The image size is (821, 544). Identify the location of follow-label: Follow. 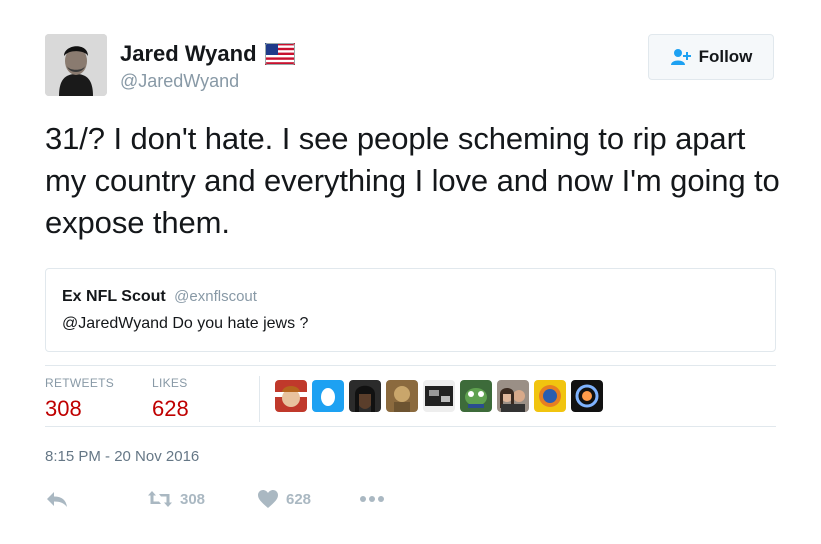
(725, 56).